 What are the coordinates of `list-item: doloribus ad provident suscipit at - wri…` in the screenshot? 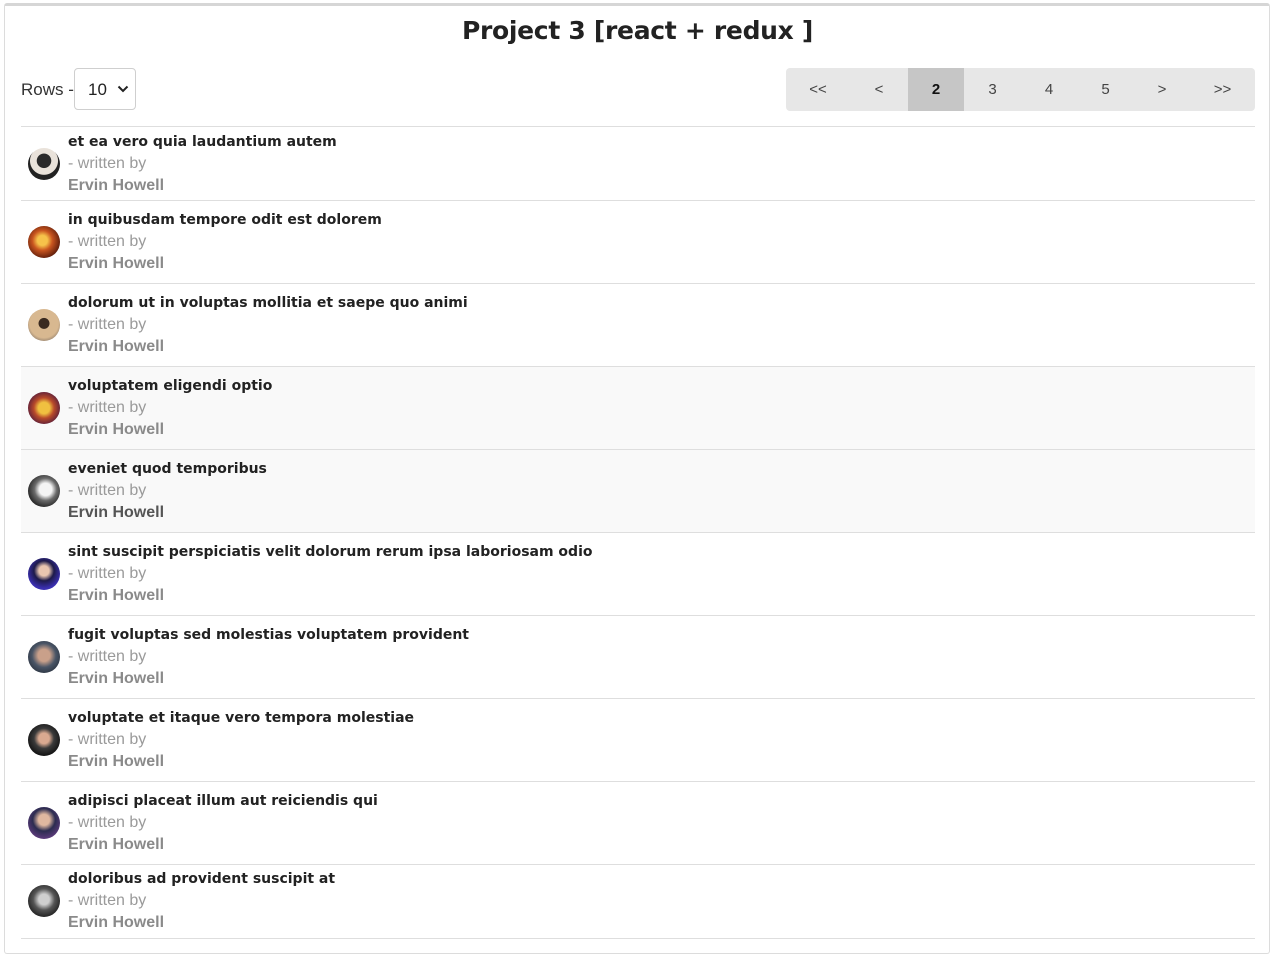 It's located at (638, 902).